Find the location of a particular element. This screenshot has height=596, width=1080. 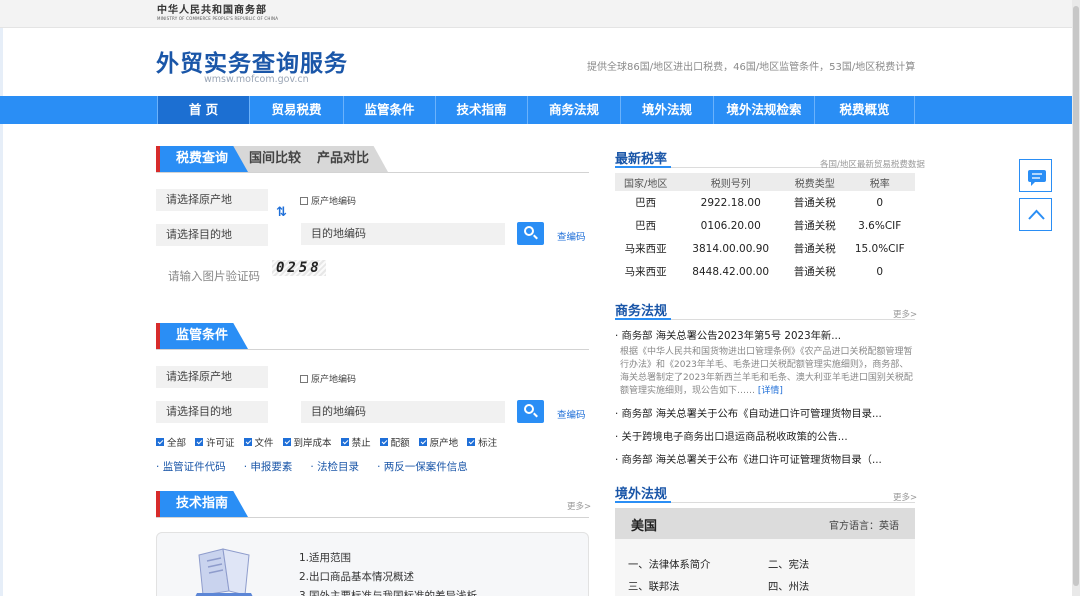

tariff-query-header: 产品对比 国间比较 税费查询 is located at coordinates (286, 159).